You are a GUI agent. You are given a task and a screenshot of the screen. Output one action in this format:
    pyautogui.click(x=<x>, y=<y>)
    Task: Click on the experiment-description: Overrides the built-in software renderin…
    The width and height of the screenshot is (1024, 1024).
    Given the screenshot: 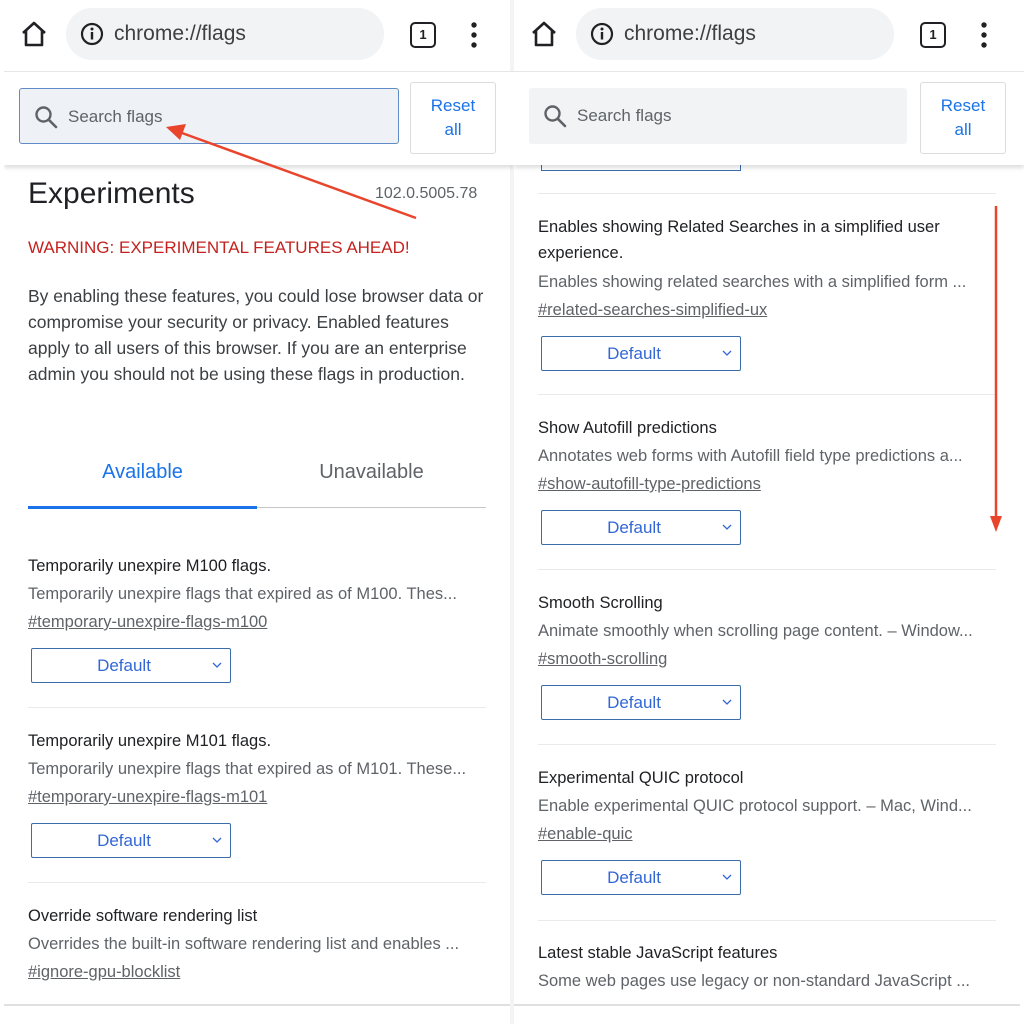 What is the action you would take?
    pyautogui.click(x=244, y=944)
    